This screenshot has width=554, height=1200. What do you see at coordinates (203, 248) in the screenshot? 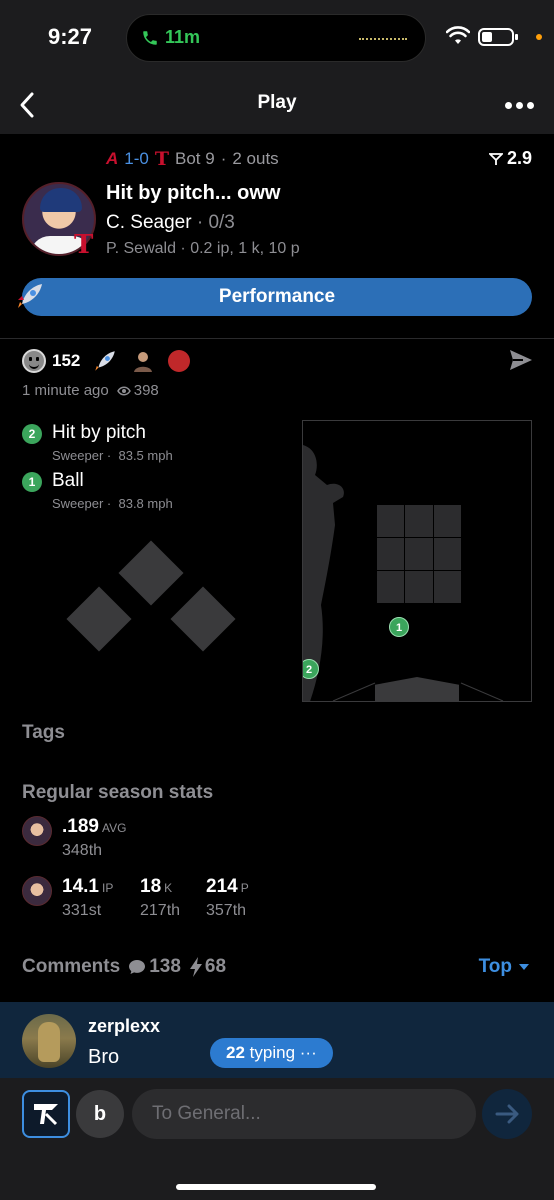
I see `pitcher-line: P. Sewald · 0.2 ip, 1 k, 10 p` at bounding box center [203, 248].